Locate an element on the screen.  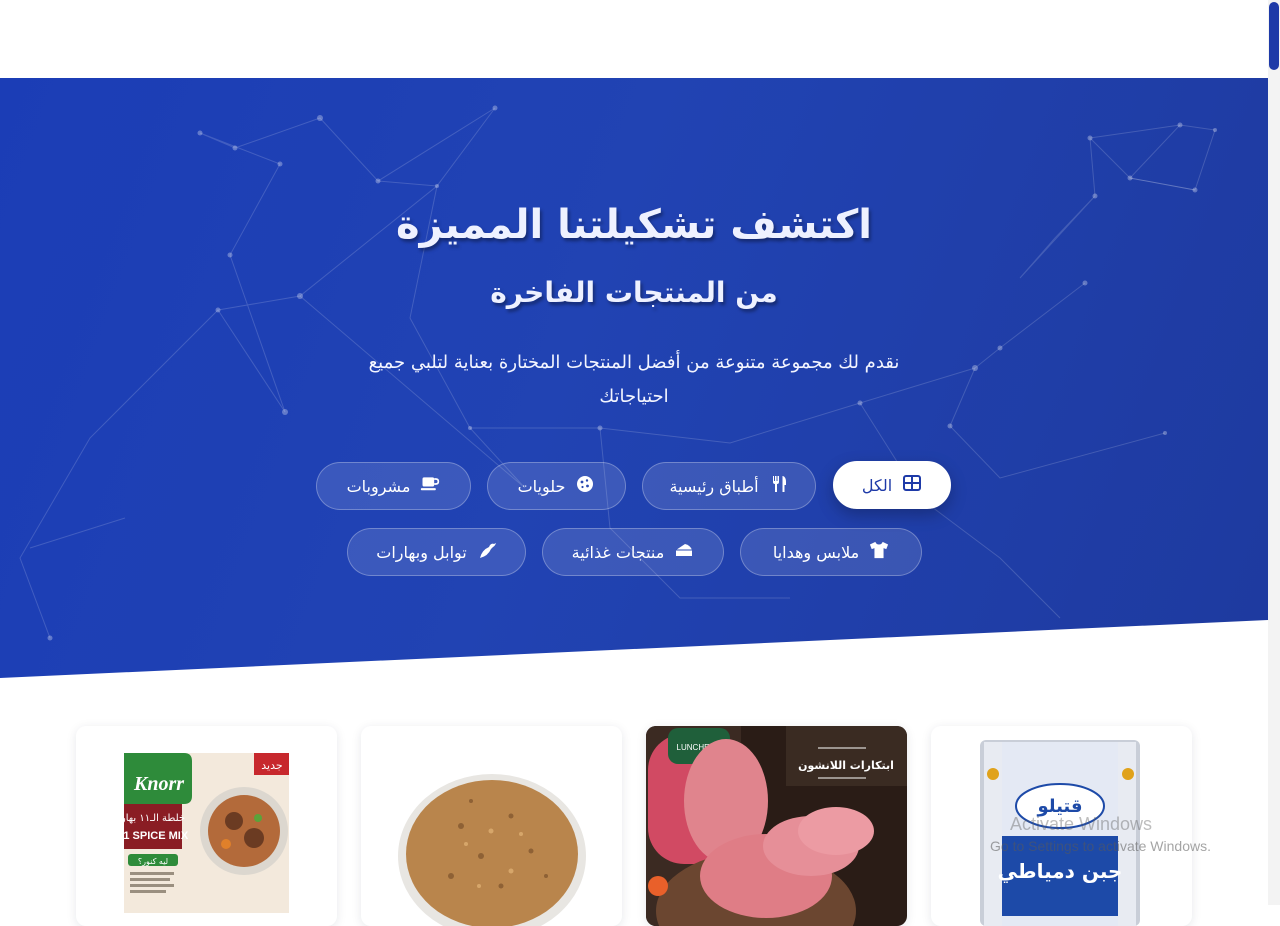
filter-sweets-label: حلويات is located at coordinates (541, 486).